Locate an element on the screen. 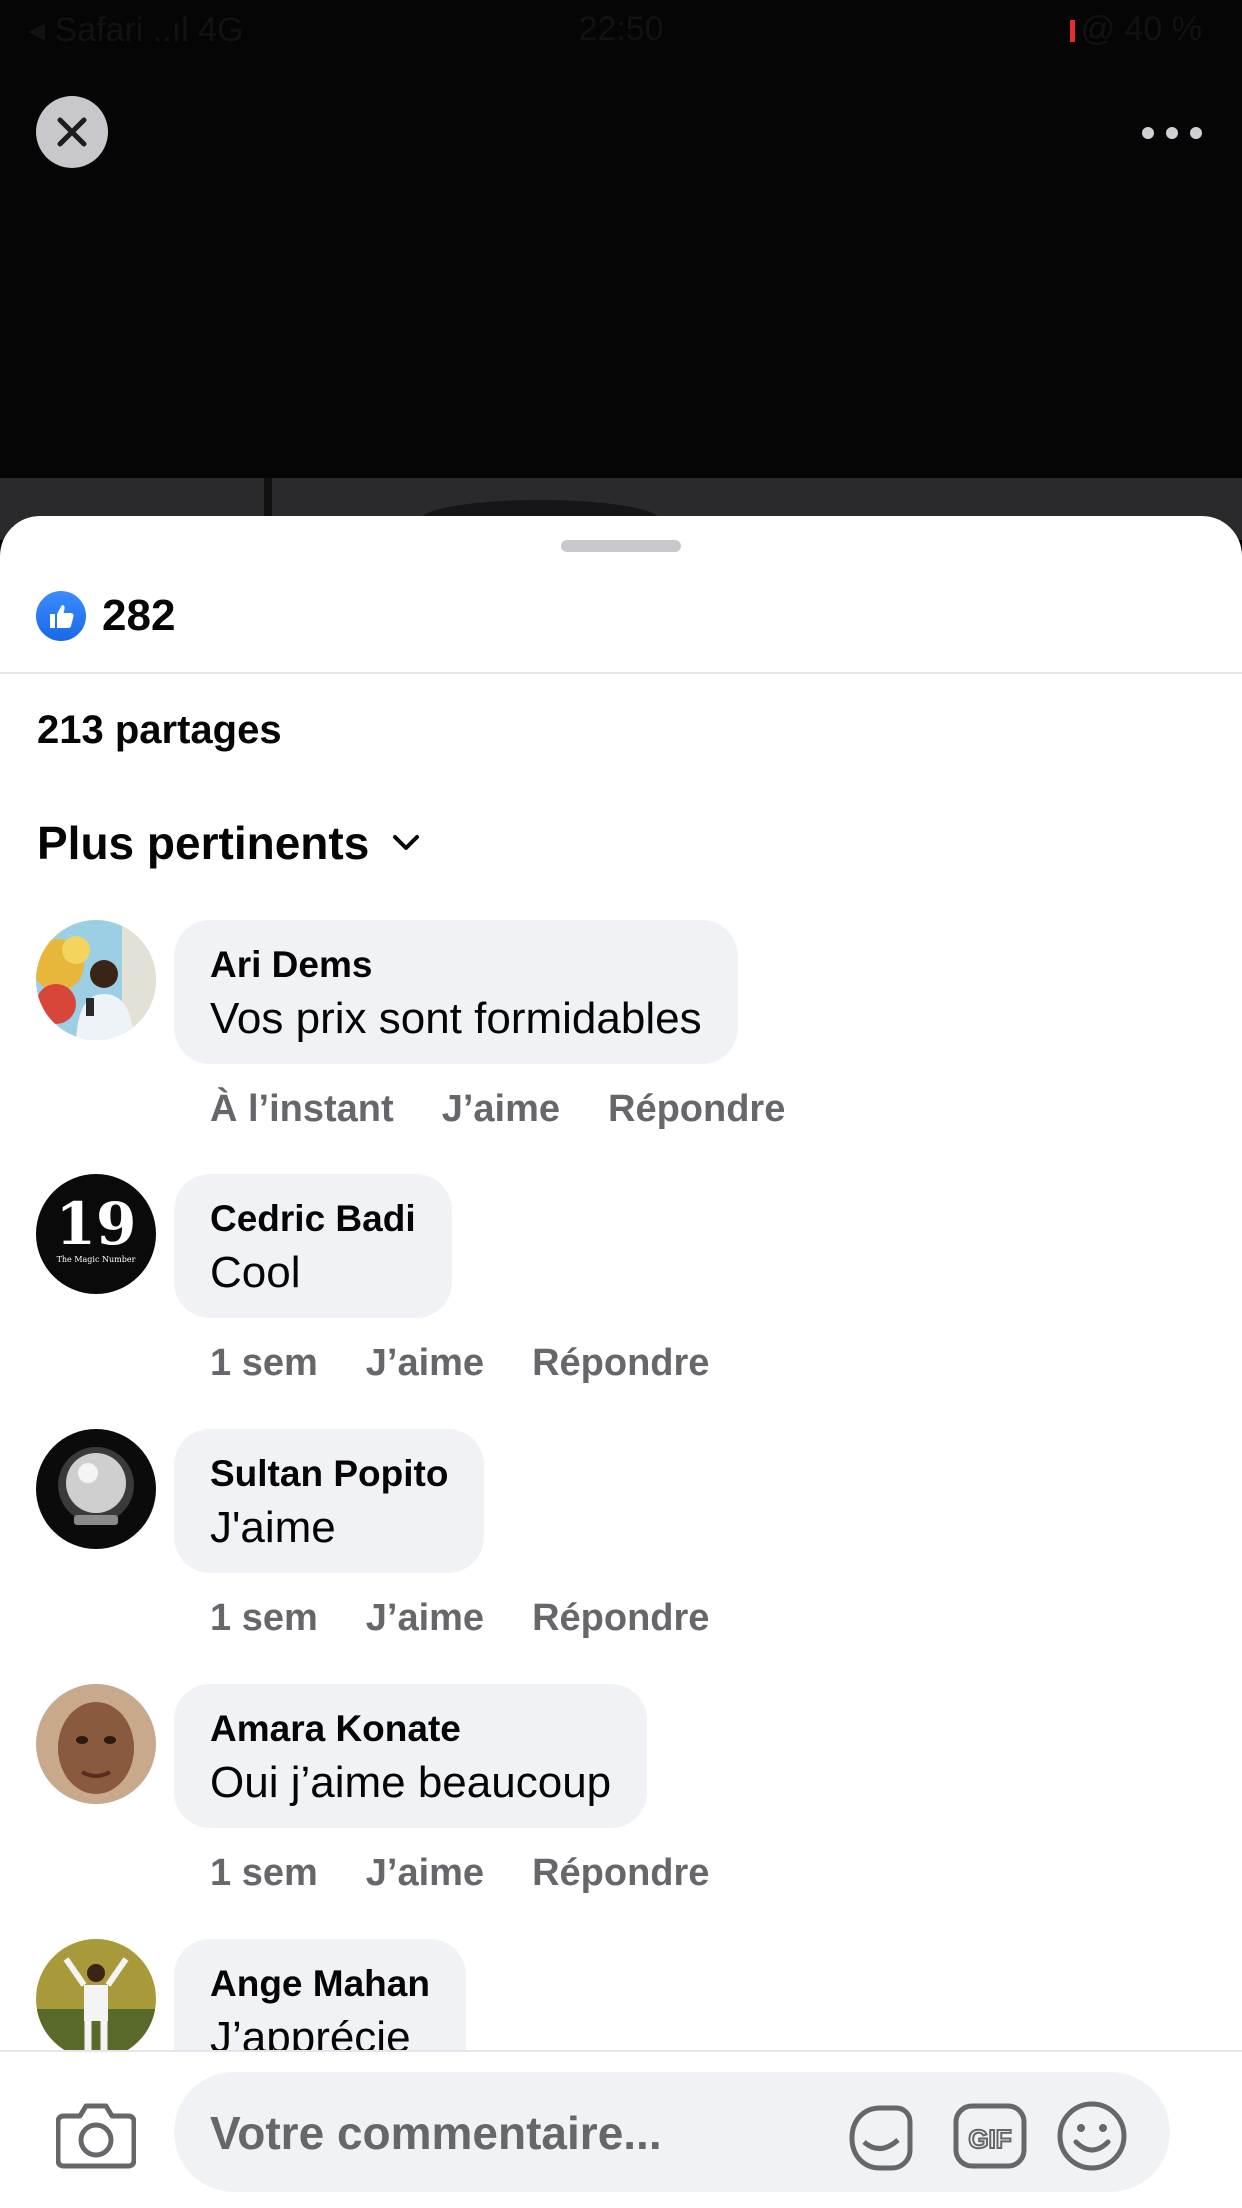  comment-author: Sultan Popito is located at coordinates (329, 1474).